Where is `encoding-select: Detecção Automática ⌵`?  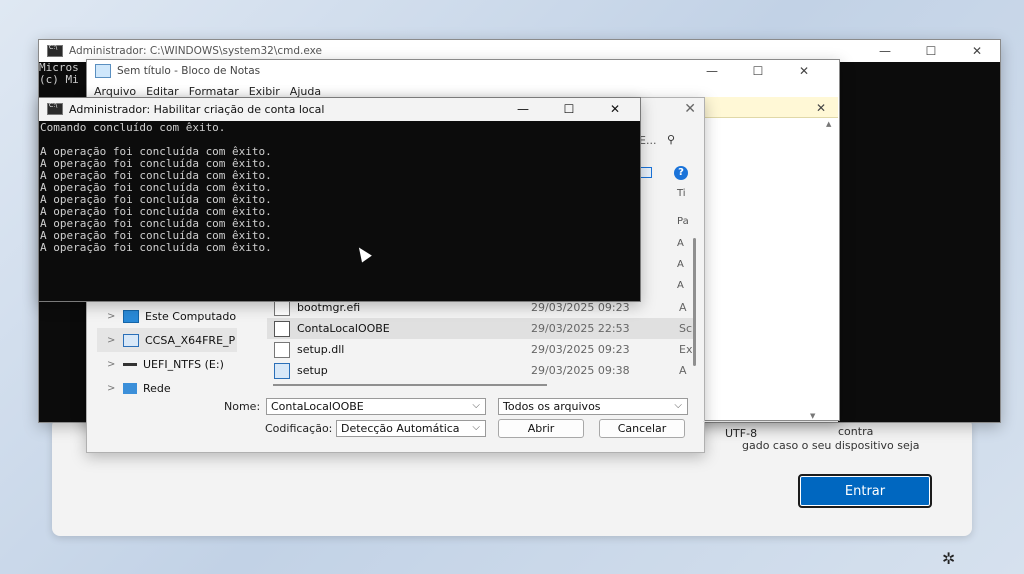
encoding-select: Detecção Automática ⌵ is located at coordinates (411, 428).